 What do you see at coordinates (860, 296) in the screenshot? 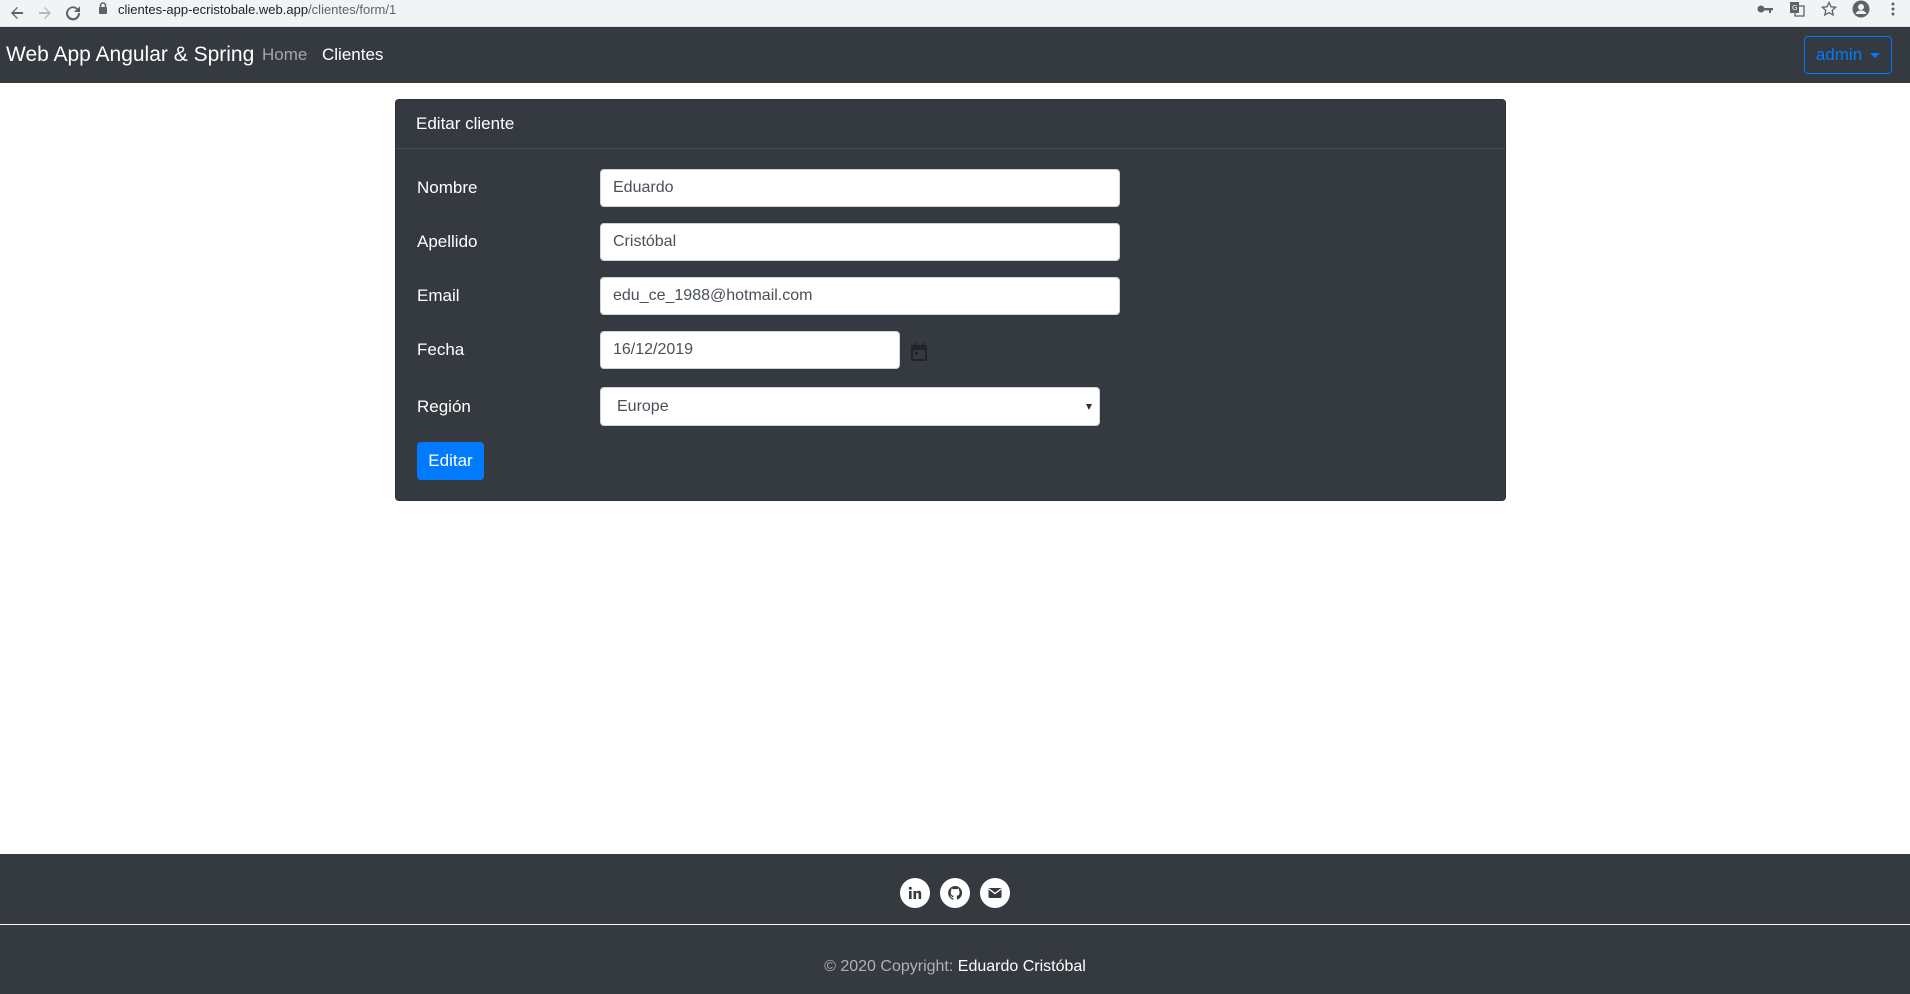
I see `email-input: edu_ce_1988@hotmail.com` at bounding box center [860, 296].